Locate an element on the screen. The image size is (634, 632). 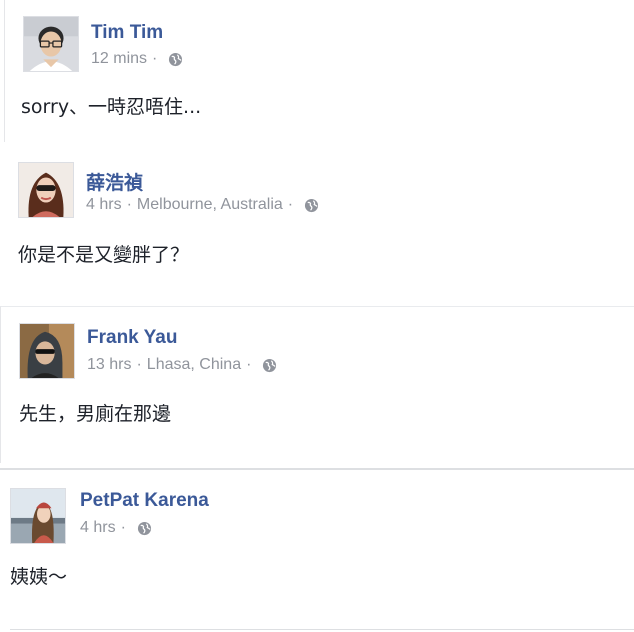
comment-text: 姨姨～ is located at coordinates (39, 577).